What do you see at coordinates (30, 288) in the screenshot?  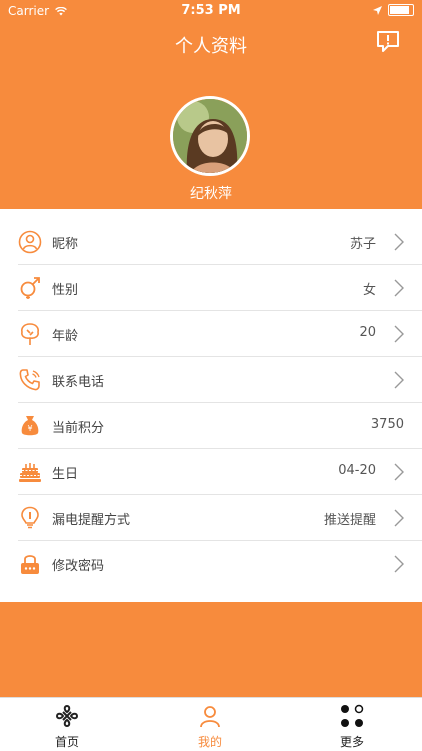 I see `gender-icon` at bounding box center [30, 288].